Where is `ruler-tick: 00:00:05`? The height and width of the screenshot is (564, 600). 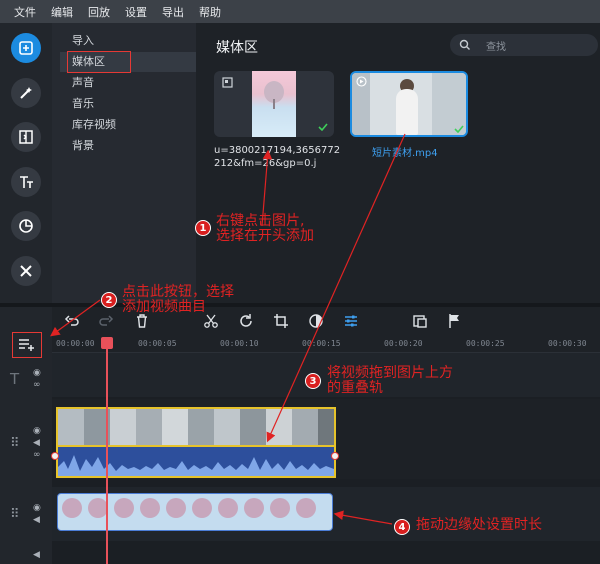
ruler-tick: 00:00:05 is located at coordinates (157, 343).